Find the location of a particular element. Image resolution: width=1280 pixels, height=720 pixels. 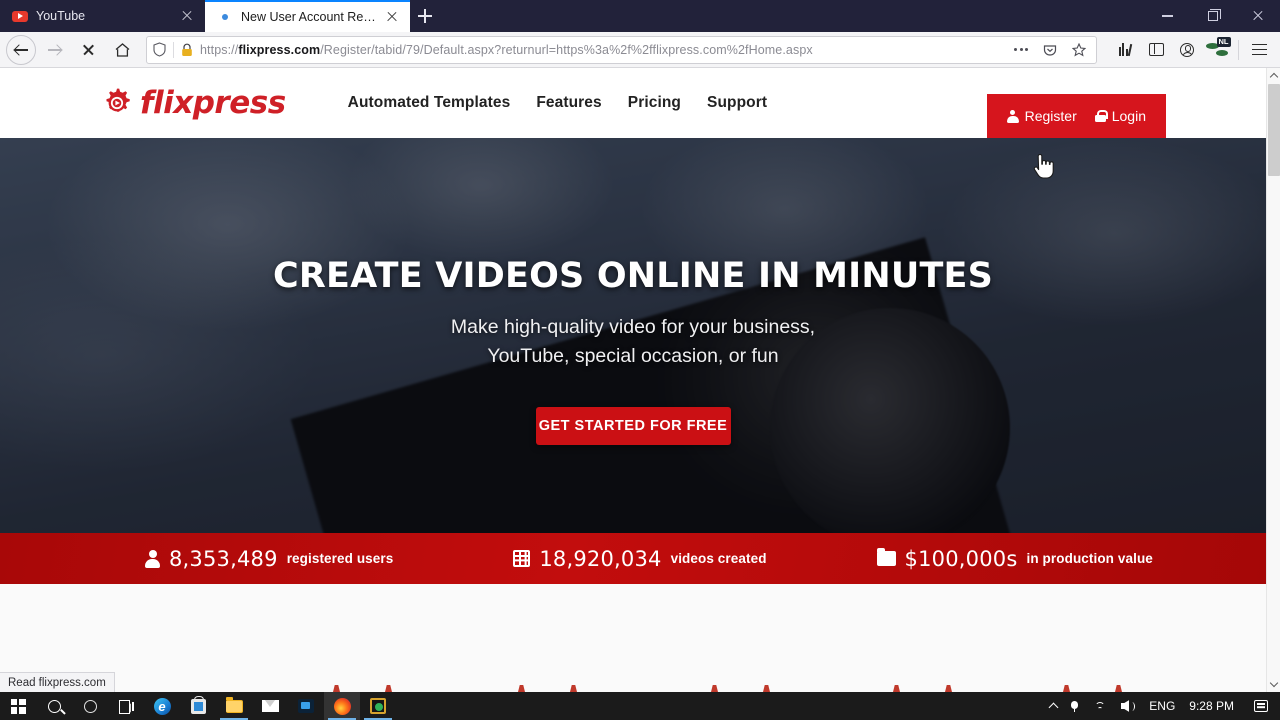

stat-label: registered users is located at coordinates (340, 558).